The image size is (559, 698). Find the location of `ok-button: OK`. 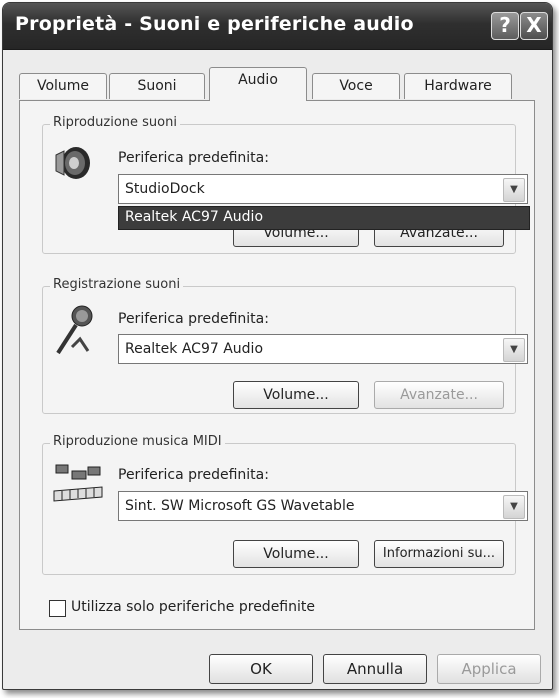

ok-button: OK is located at coordinates (261, 669).